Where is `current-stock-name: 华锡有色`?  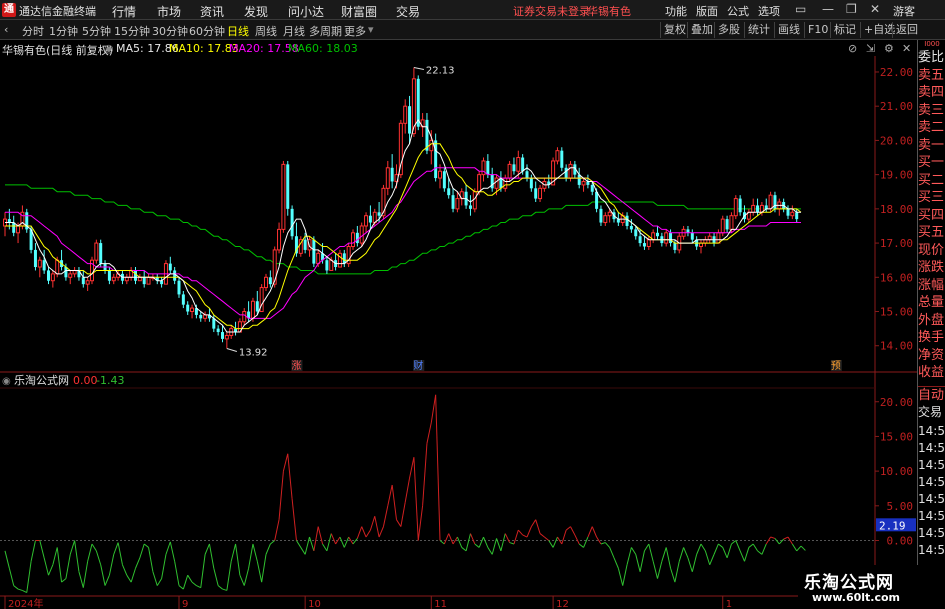
current-stock-name: 华锡有色 is located at coordinates (609, 11).